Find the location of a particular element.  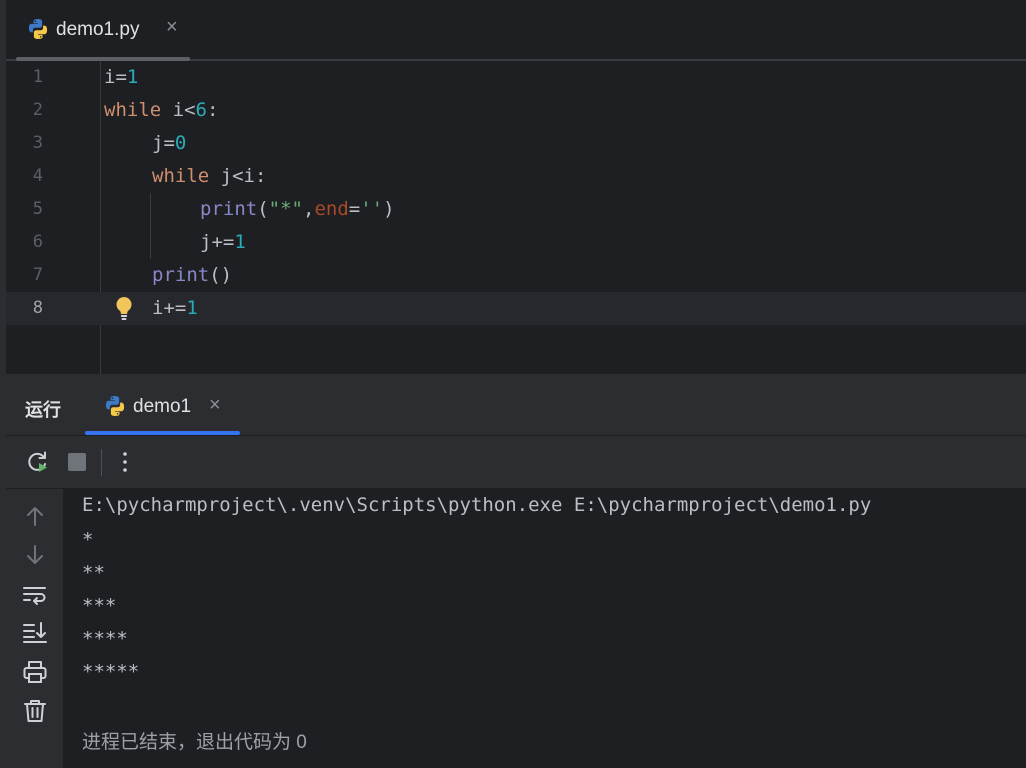

code-text: j=0 is located at coordinates (169, 143).